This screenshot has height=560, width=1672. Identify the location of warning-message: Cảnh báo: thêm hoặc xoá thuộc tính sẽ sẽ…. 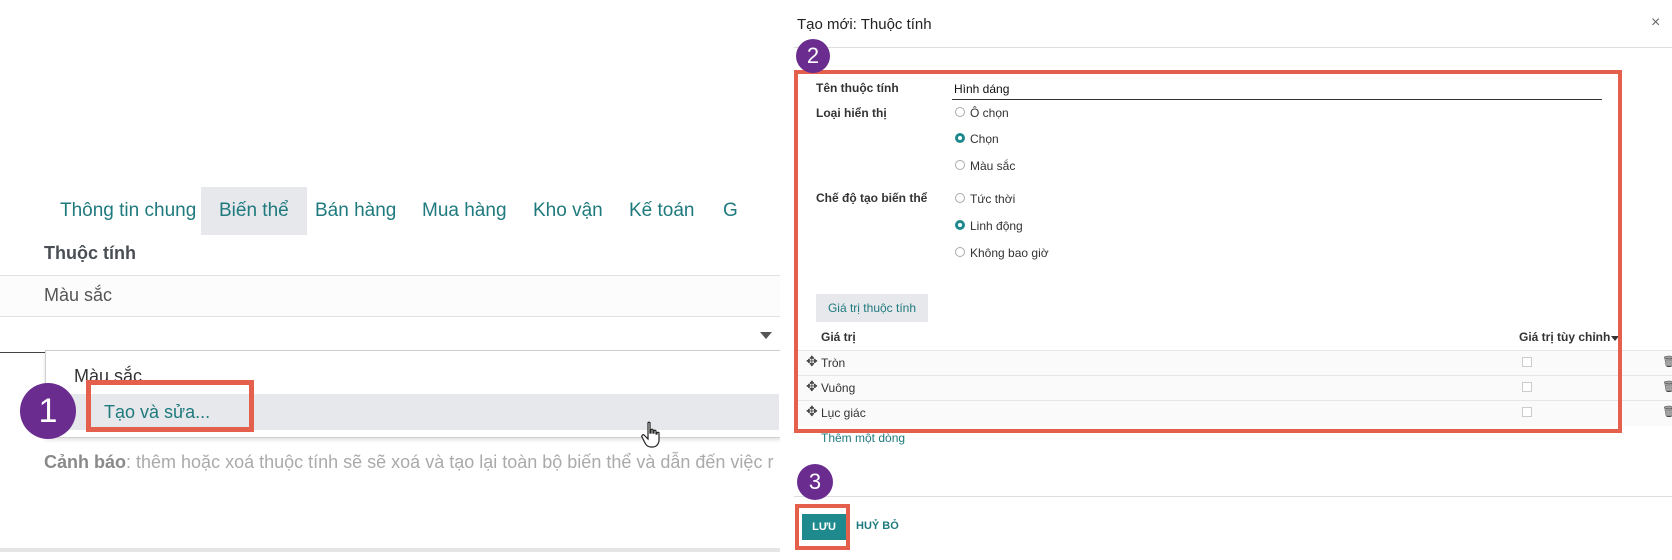
(408, 462).